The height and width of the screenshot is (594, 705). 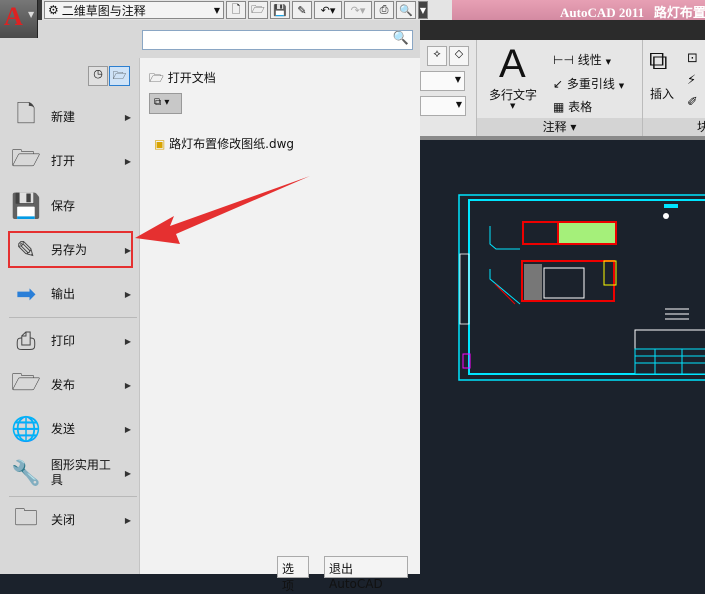 I want to click on highlight-box, so click(x=70, y=249).